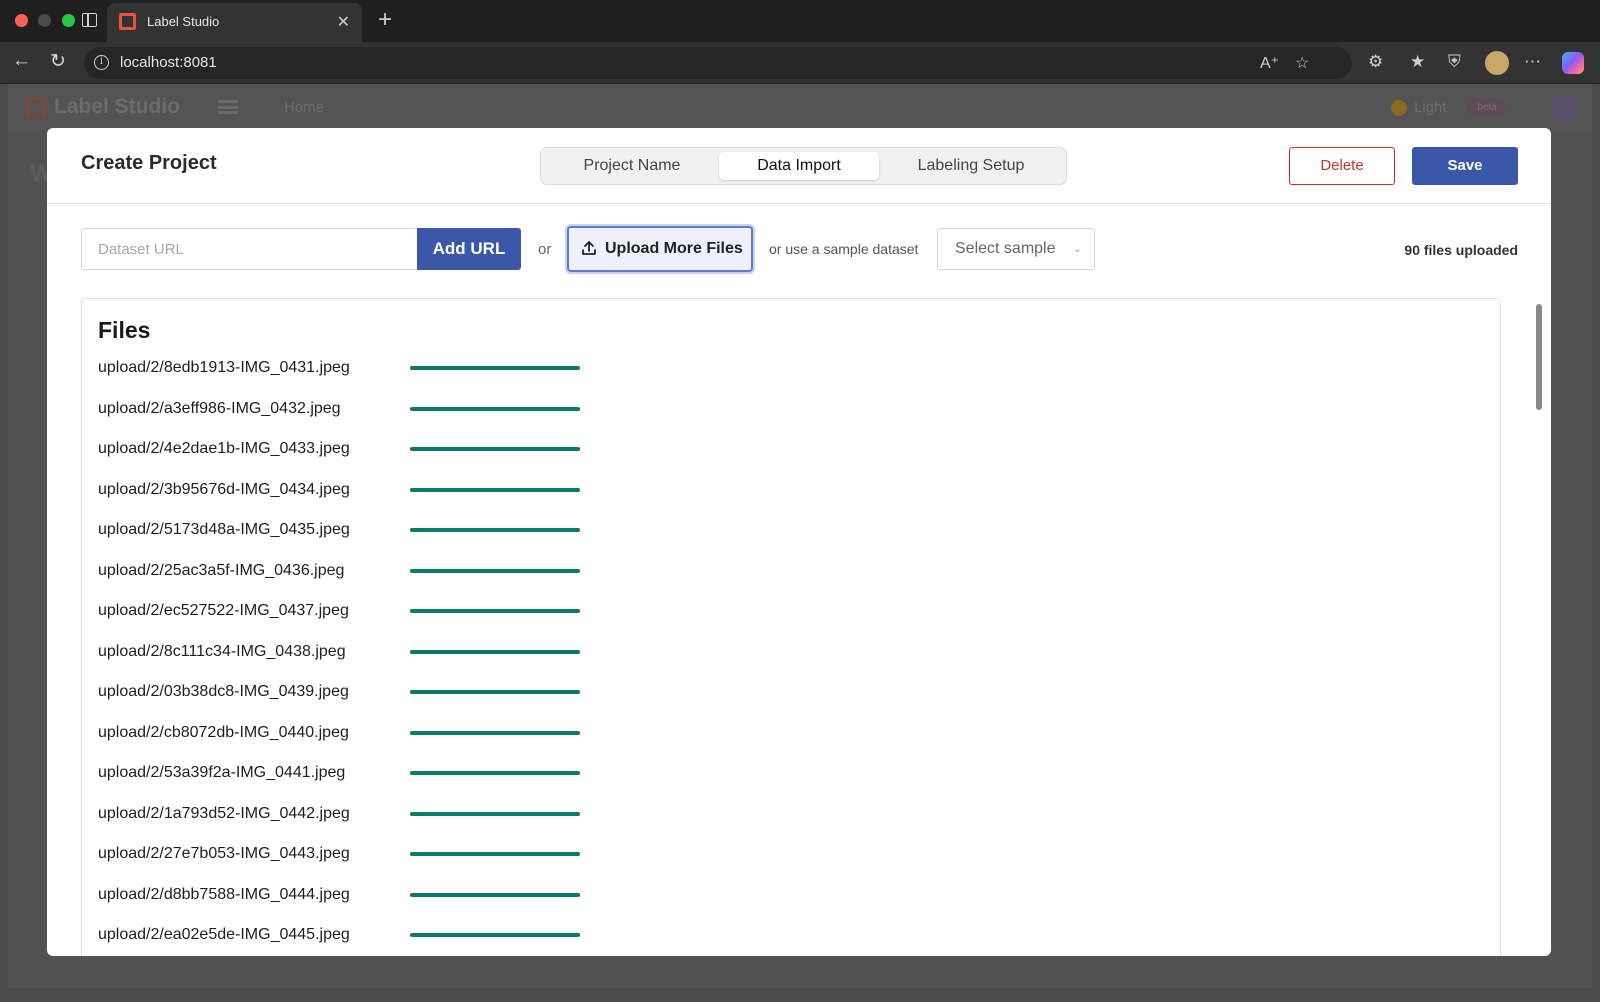 The height and width of the screenshot is (1002, 1600). What do you see at coordinates (224, 813) in the screenshot?
I see `file-name: upload/2/1a793d52-IMG_0442.jpeg` at bounding box center [224, 813].